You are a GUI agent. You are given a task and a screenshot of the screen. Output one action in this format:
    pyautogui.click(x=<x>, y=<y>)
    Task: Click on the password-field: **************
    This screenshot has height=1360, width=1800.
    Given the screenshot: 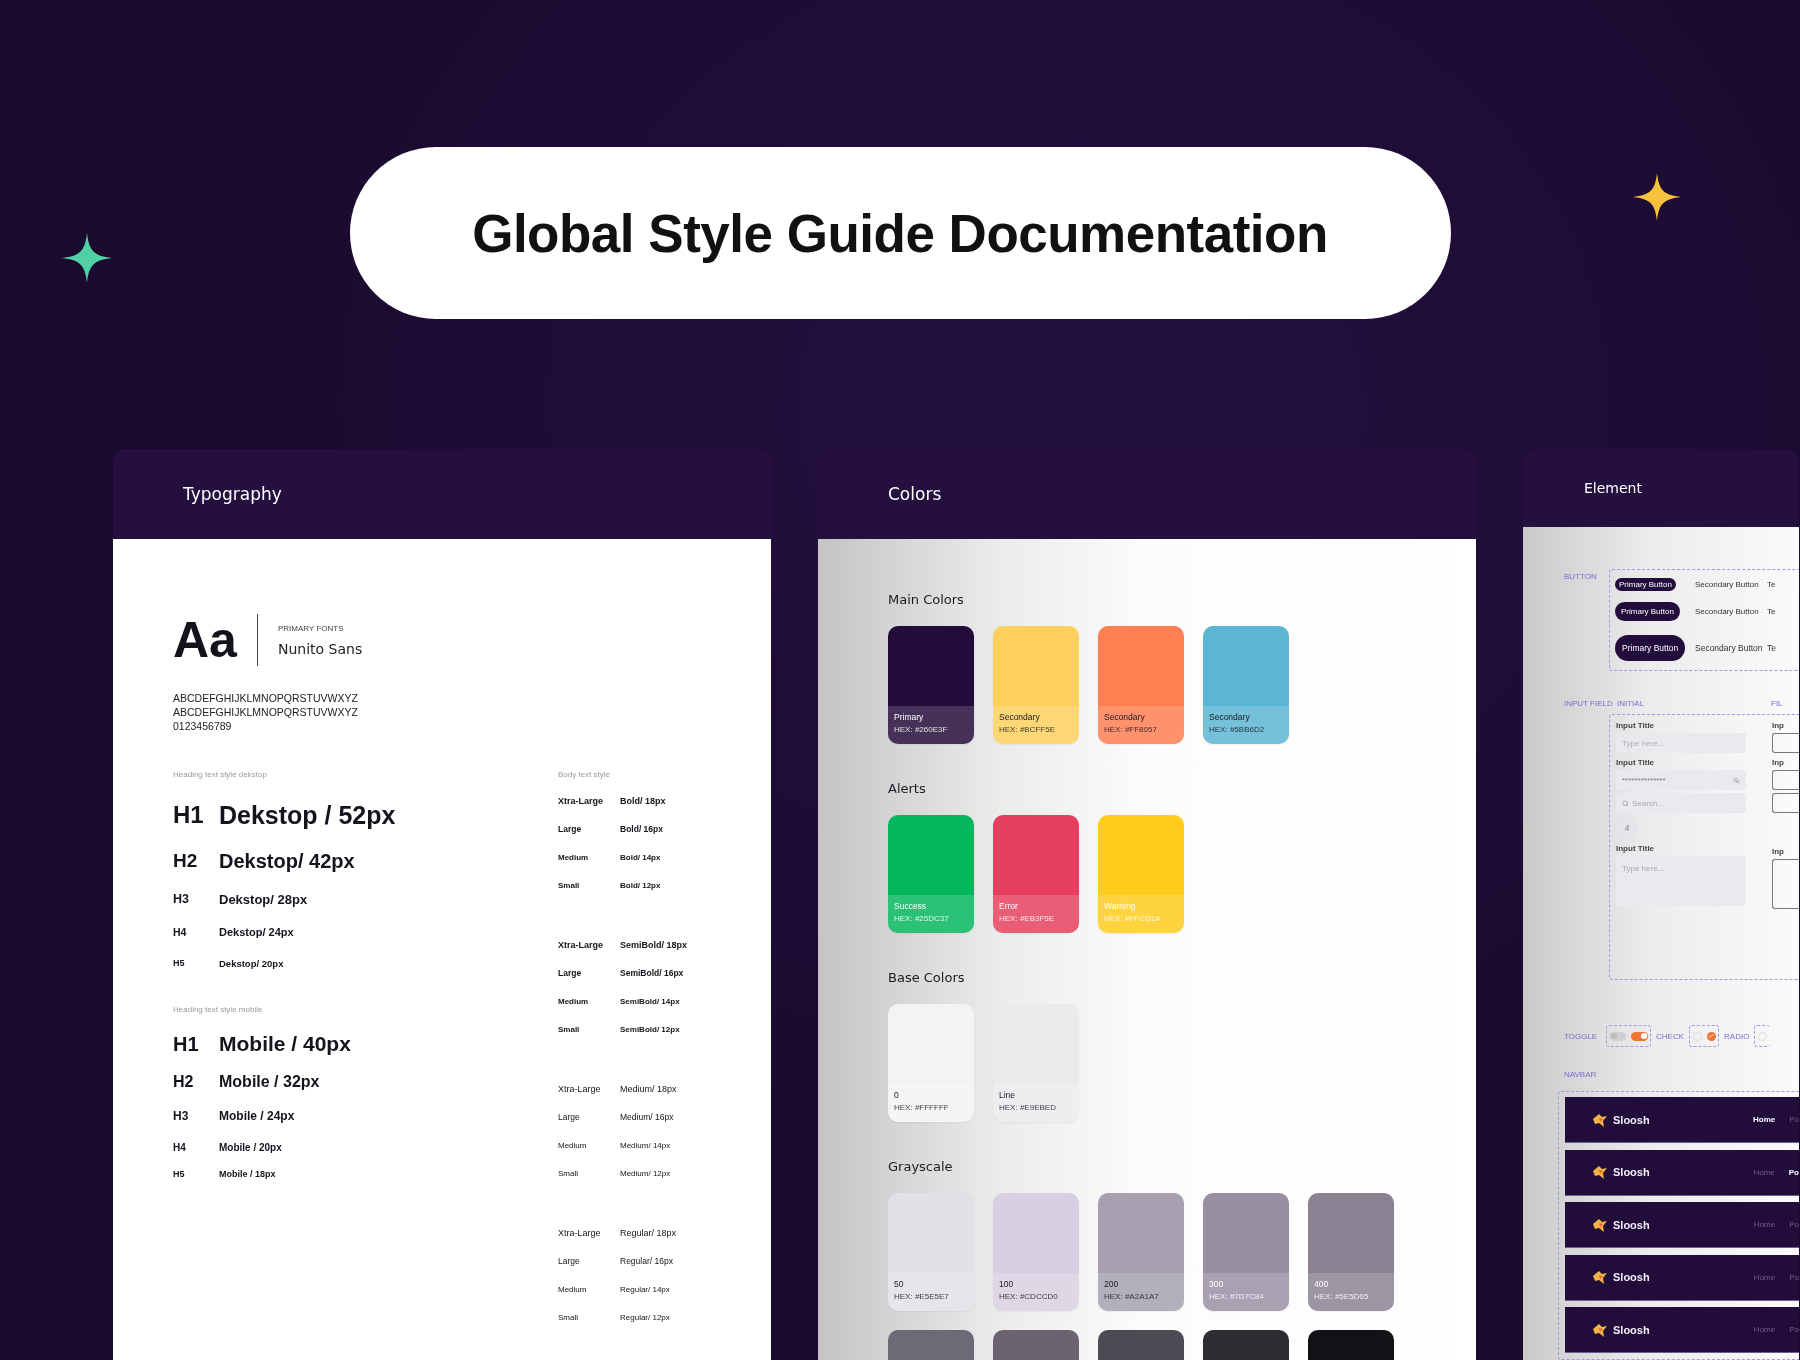 What is the action you would take?
    pyautogui.click(x=1681, y=780)
    